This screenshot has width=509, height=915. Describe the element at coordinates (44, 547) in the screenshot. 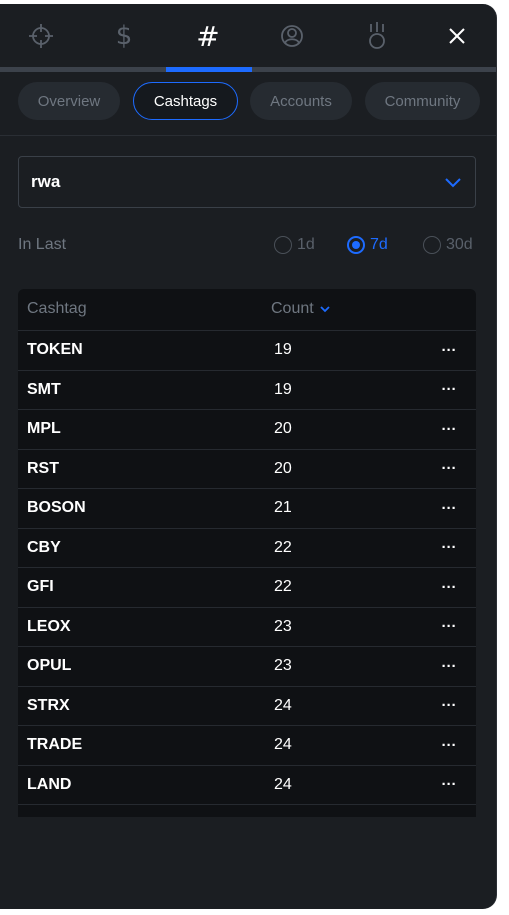

I see `cashtag-cell: CBY` at that location.